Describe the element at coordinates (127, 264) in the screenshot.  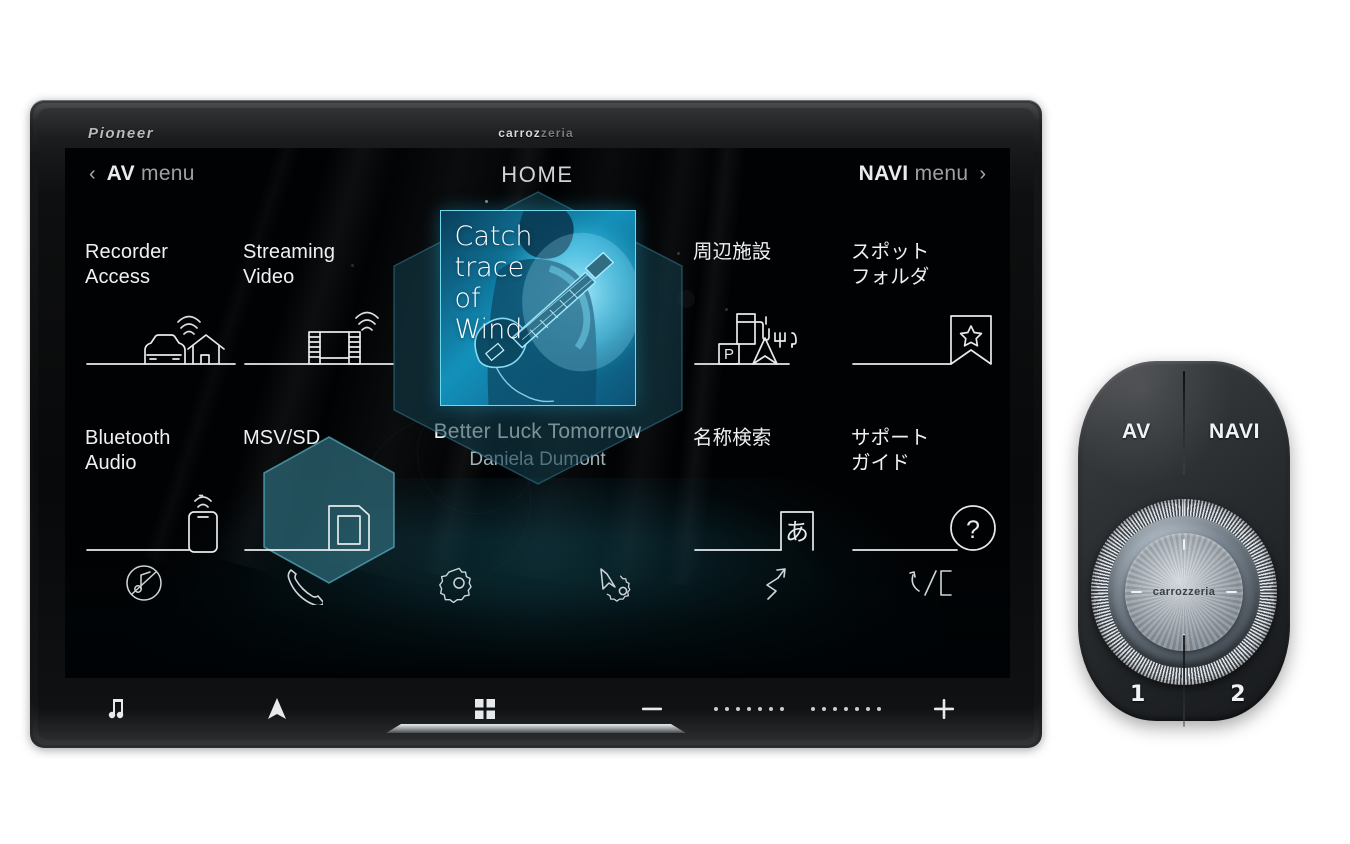
I see `tile-recorder-access-label: Recorder Access` at that location.